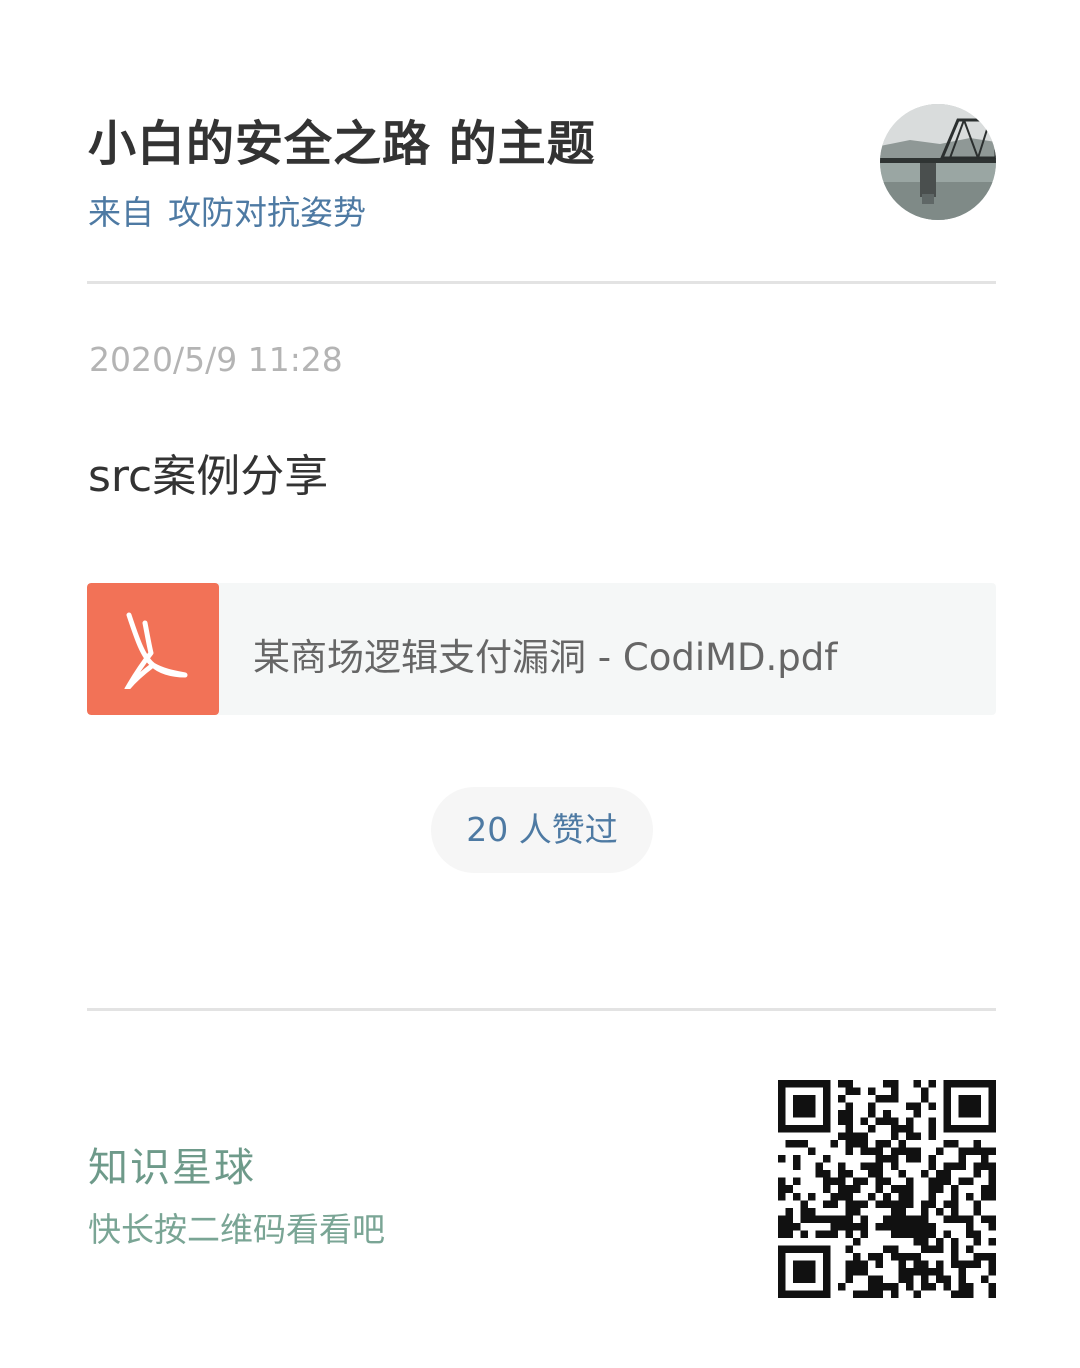 This screenshot has height=1368, width=1080. Describe the element at coordinates (545, 654) in the screenshot. I see `attachment-file-name: 某商场逻辑支付漏洞 - CodiMD.pdf` at that location.